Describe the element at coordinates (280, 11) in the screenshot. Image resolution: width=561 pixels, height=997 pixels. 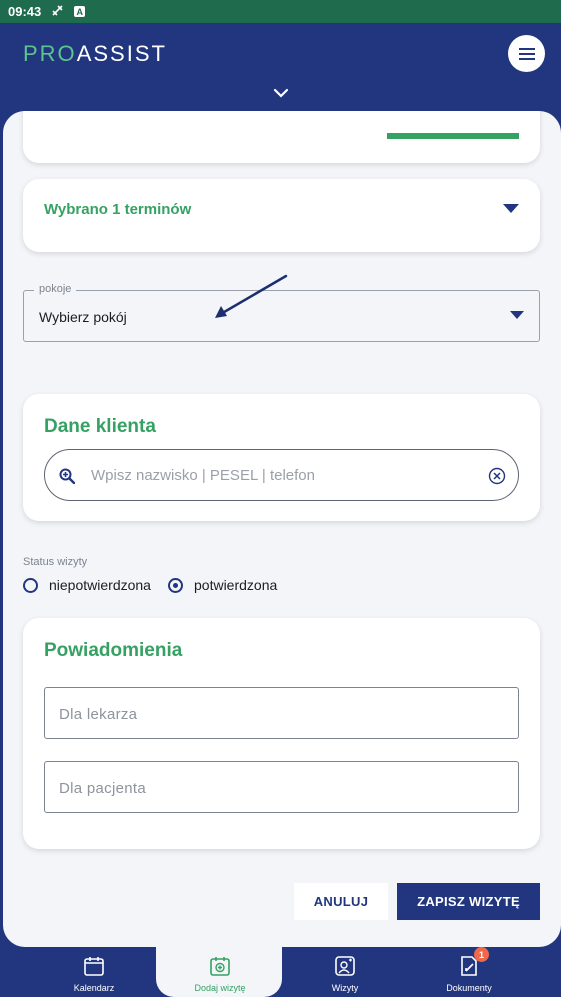
I see `status-bar: 09:43 A` at that location.